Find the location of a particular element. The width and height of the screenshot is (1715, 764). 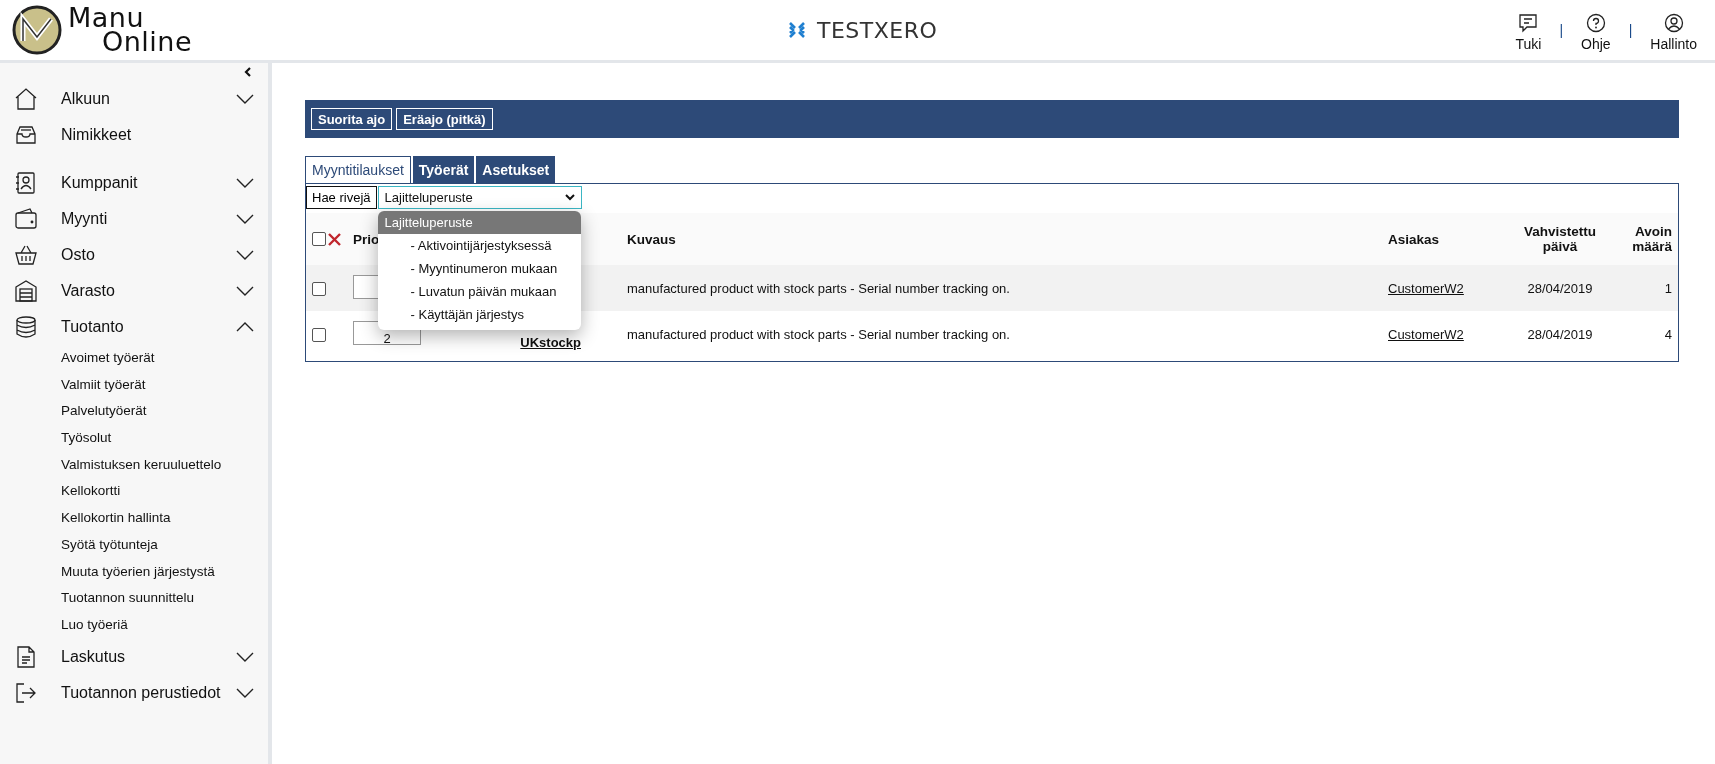

sidebar-item: Osto is located at coordinates (134, 255).